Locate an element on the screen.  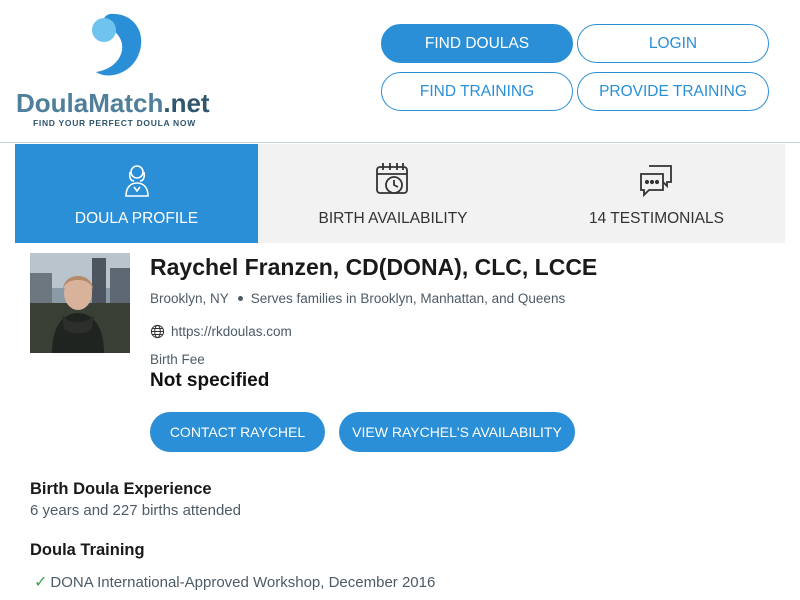
tab-label: BIRTH AVAILABILITY is located at coordinates (393, 218).